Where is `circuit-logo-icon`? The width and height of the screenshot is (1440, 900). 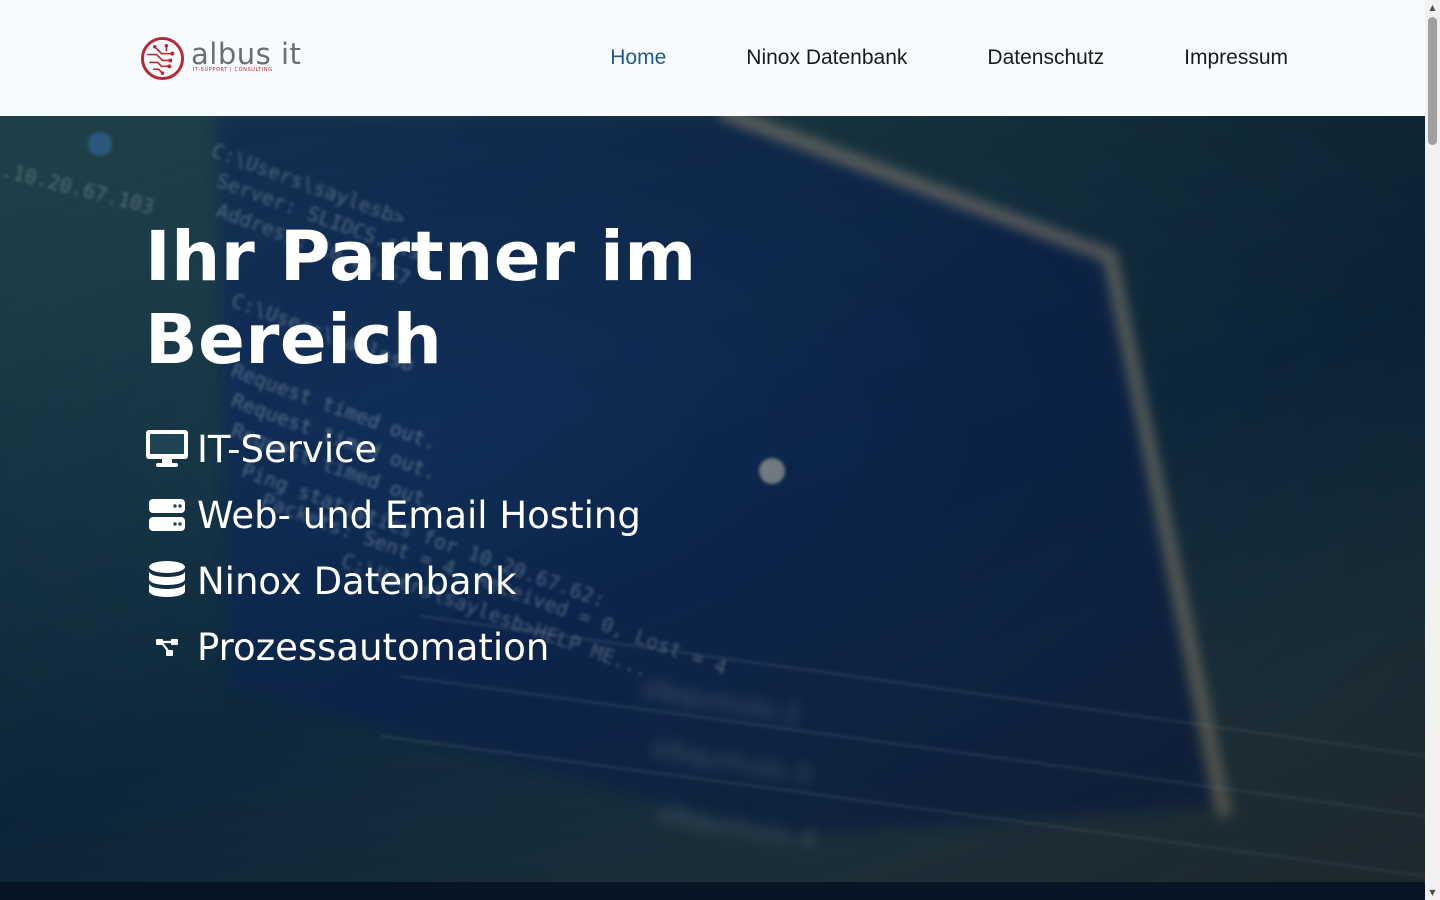 circuit-logo-icon is located at coordinates (162, 58).